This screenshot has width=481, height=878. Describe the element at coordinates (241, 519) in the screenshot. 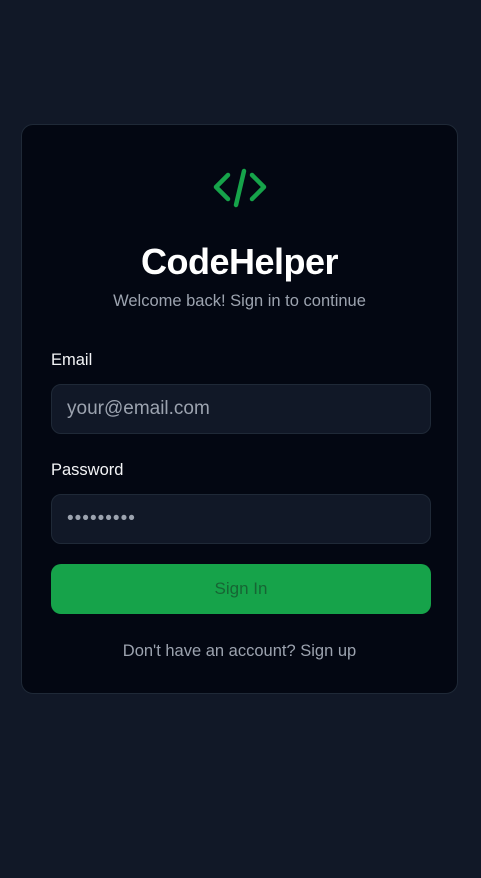

I see `password-field` at that location.